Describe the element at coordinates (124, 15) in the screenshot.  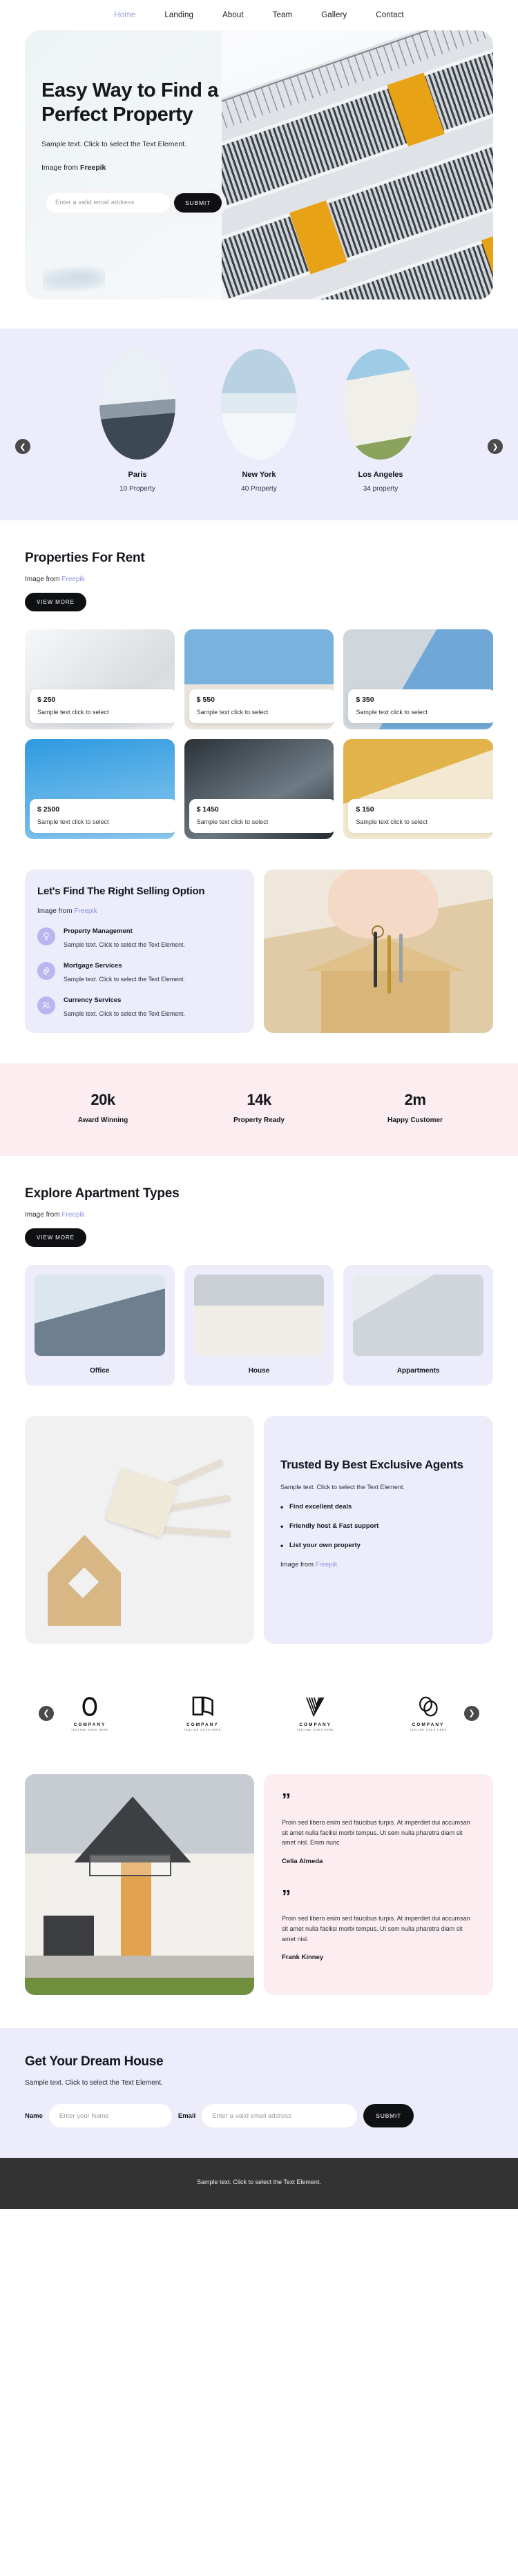
I see `nav-item-home: Home` at that location.